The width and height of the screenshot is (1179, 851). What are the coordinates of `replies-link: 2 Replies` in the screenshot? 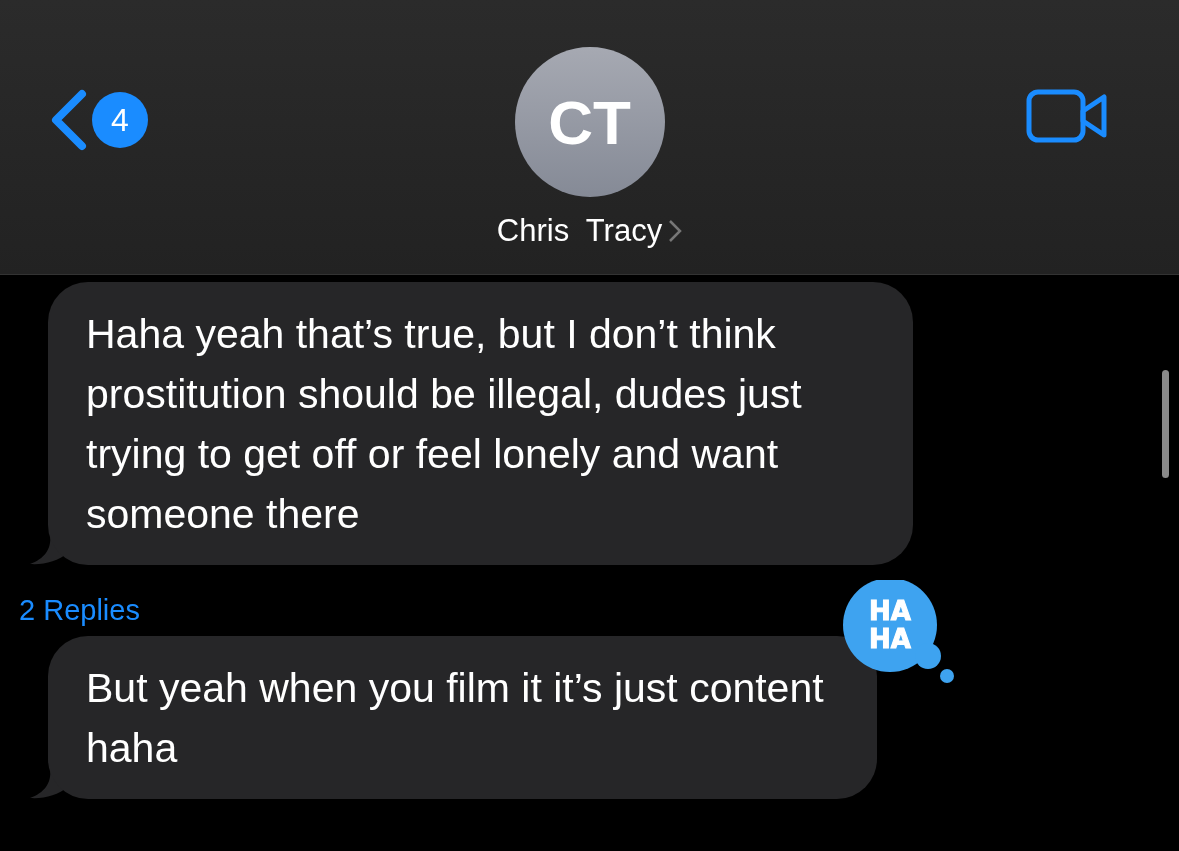 It's located at (79, 610).